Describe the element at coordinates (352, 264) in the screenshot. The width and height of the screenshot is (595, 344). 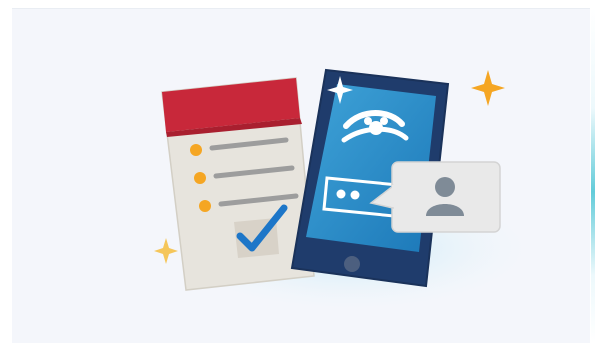
I see `tablet-home-button` at that location.